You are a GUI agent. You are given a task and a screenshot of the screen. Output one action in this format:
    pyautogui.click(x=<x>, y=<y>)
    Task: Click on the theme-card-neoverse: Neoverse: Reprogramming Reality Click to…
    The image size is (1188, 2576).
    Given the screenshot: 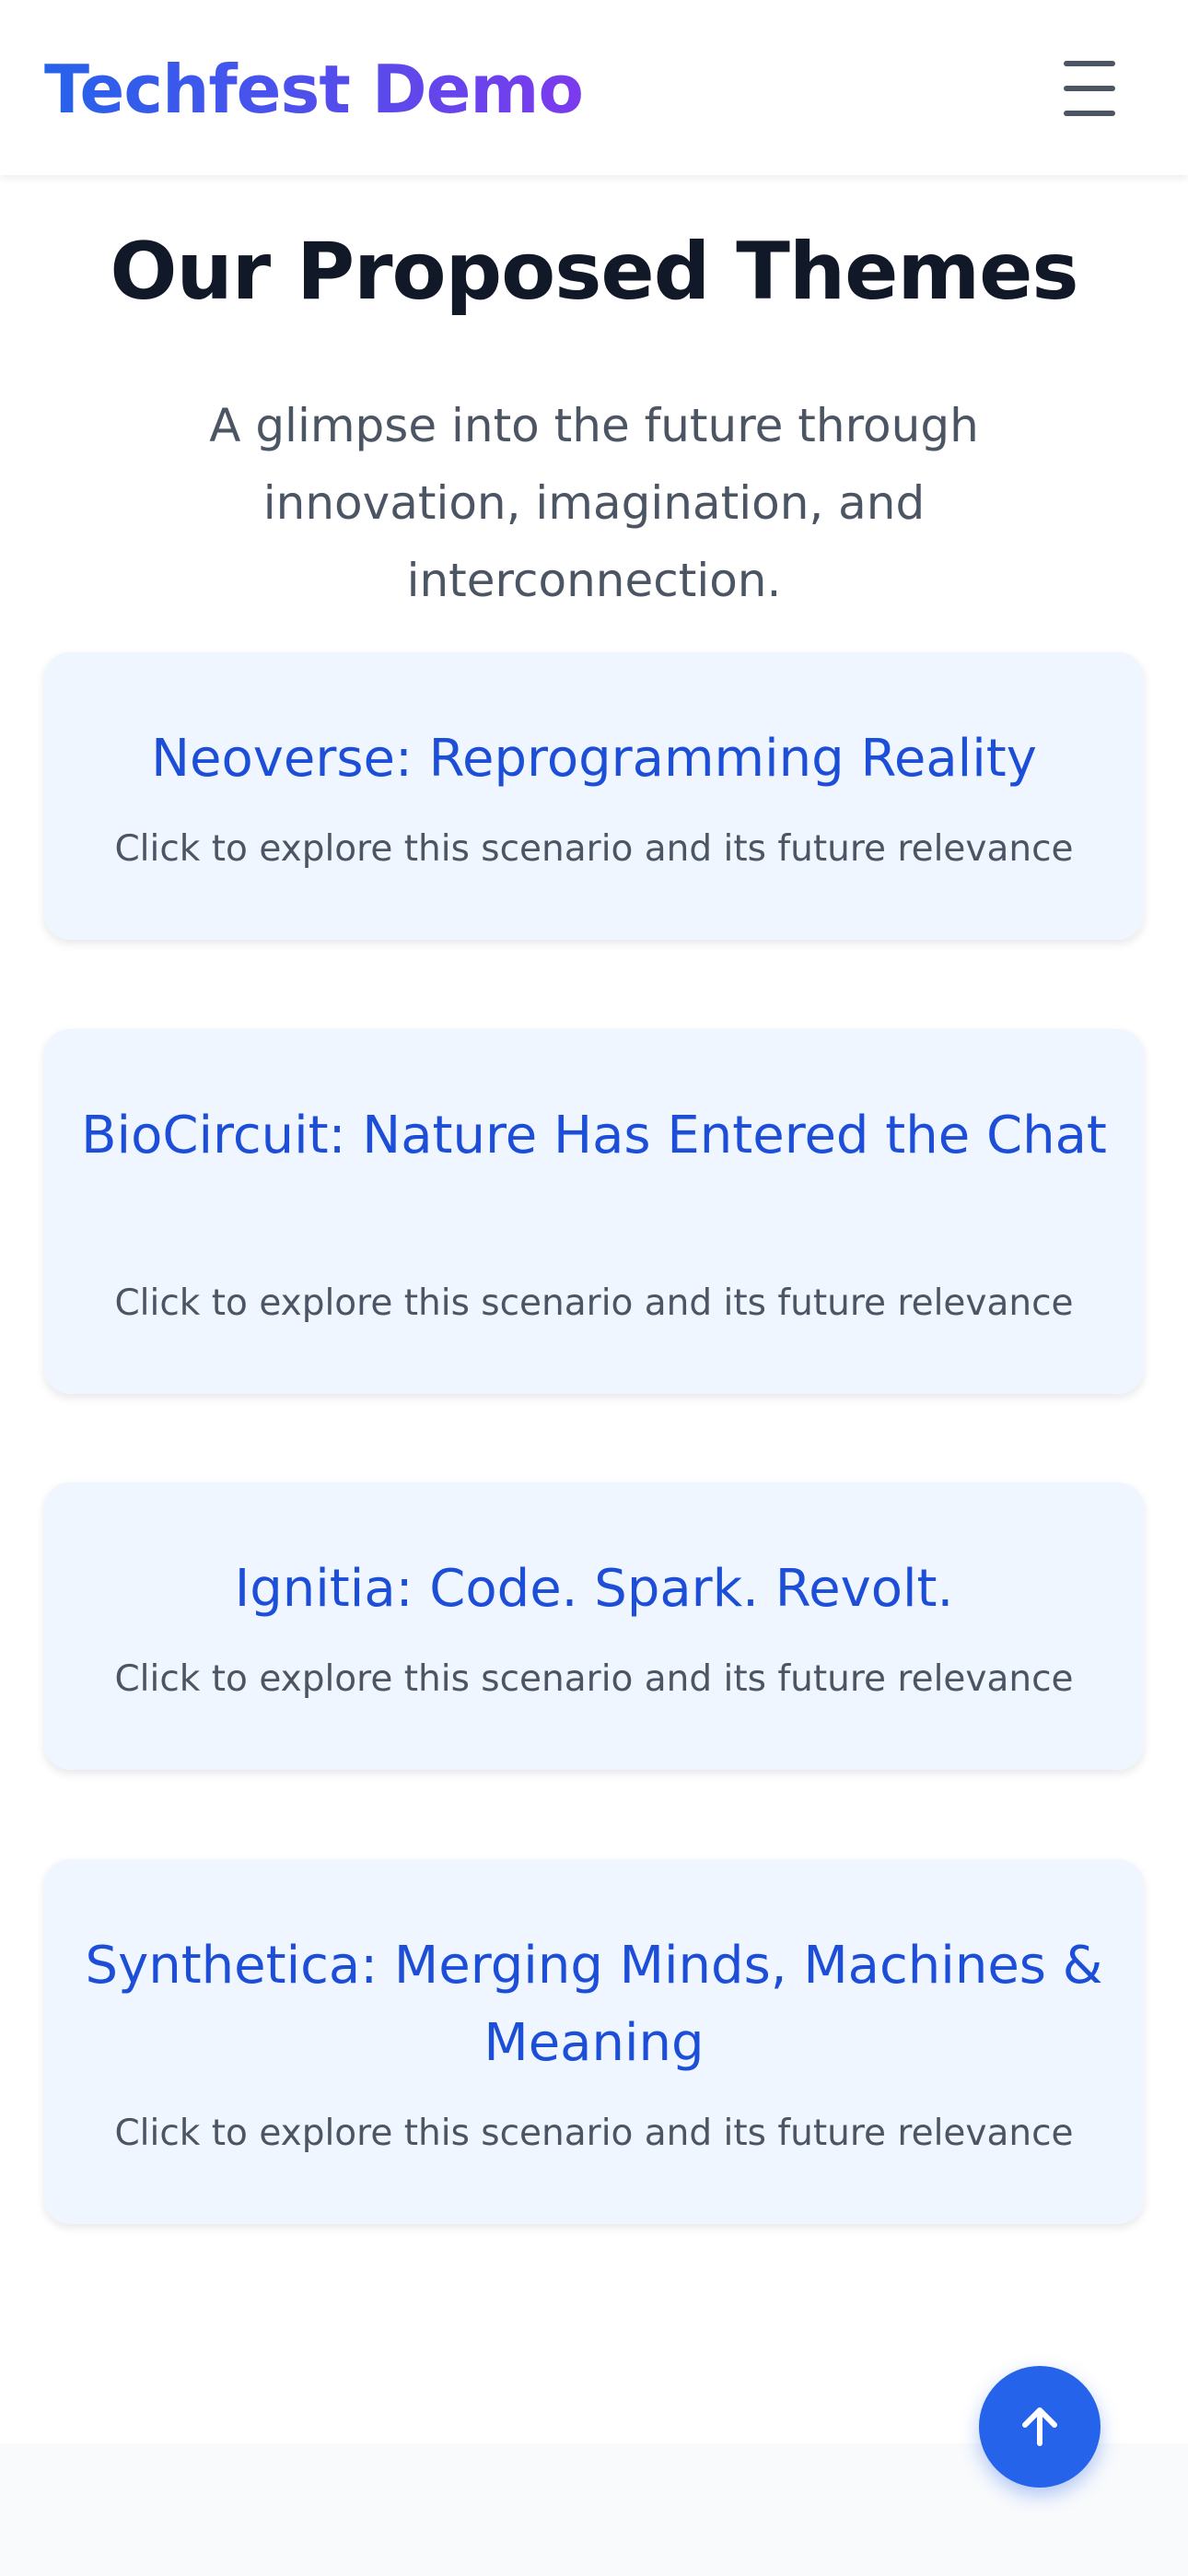 What is the action you would take?
    pyautogui.click(x=594, y=796)
    